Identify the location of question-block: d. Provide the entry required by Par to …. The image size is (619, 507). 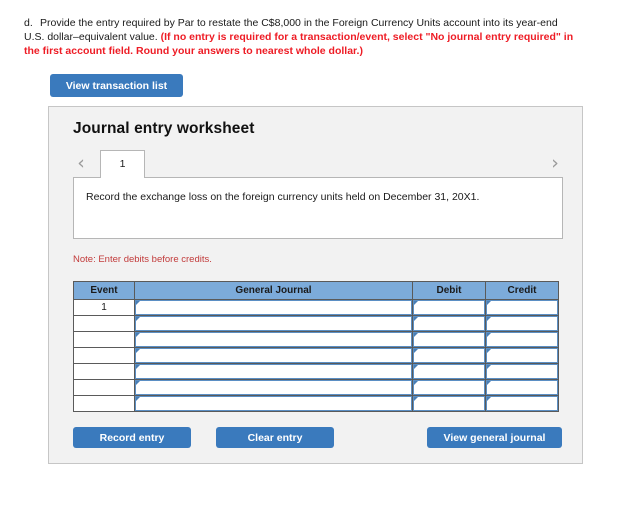
(300, 37).